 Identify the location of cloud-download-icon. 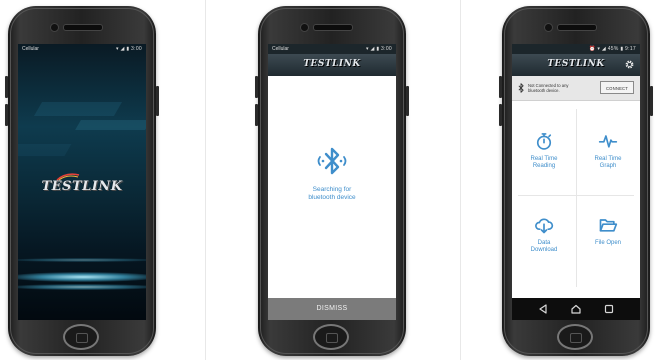
(544, 226).